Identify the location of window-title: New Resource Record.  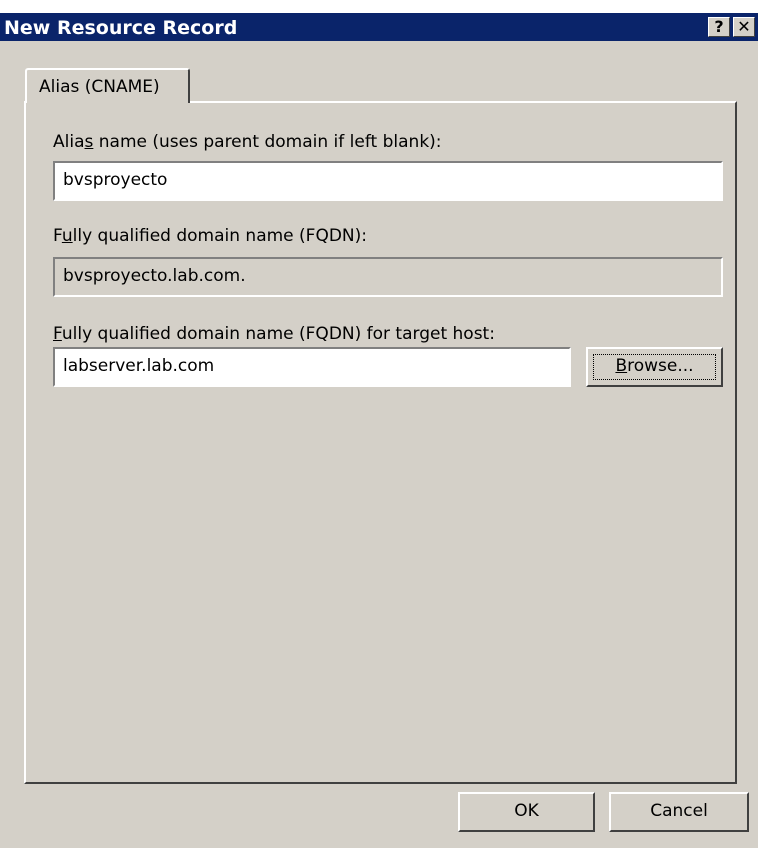
(121, 28).